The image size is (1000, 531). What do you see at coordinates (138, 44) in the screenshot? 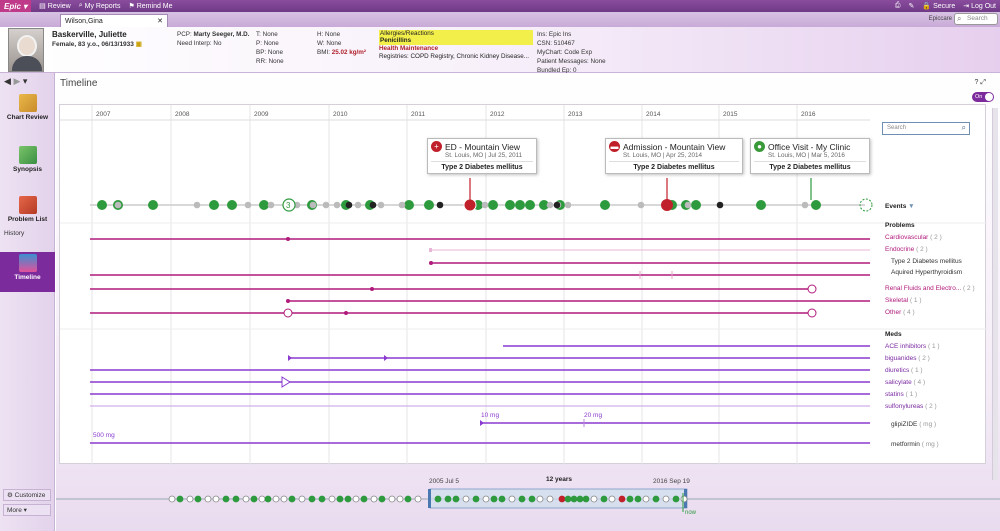
I see `note-icon: ▣` at bounding box center [138, 44].